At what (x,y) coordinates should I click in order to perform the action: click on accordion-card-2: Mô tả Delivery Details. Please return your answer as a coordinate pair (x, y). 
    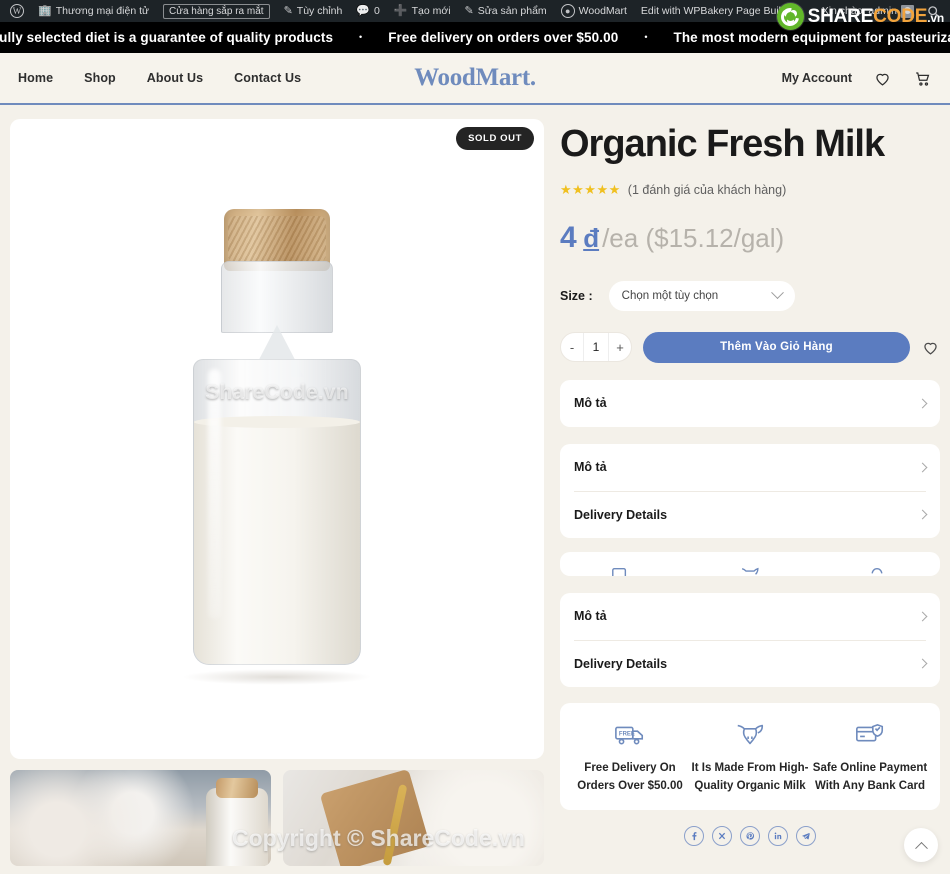
    Looking at the image, I should click on (750, 490).